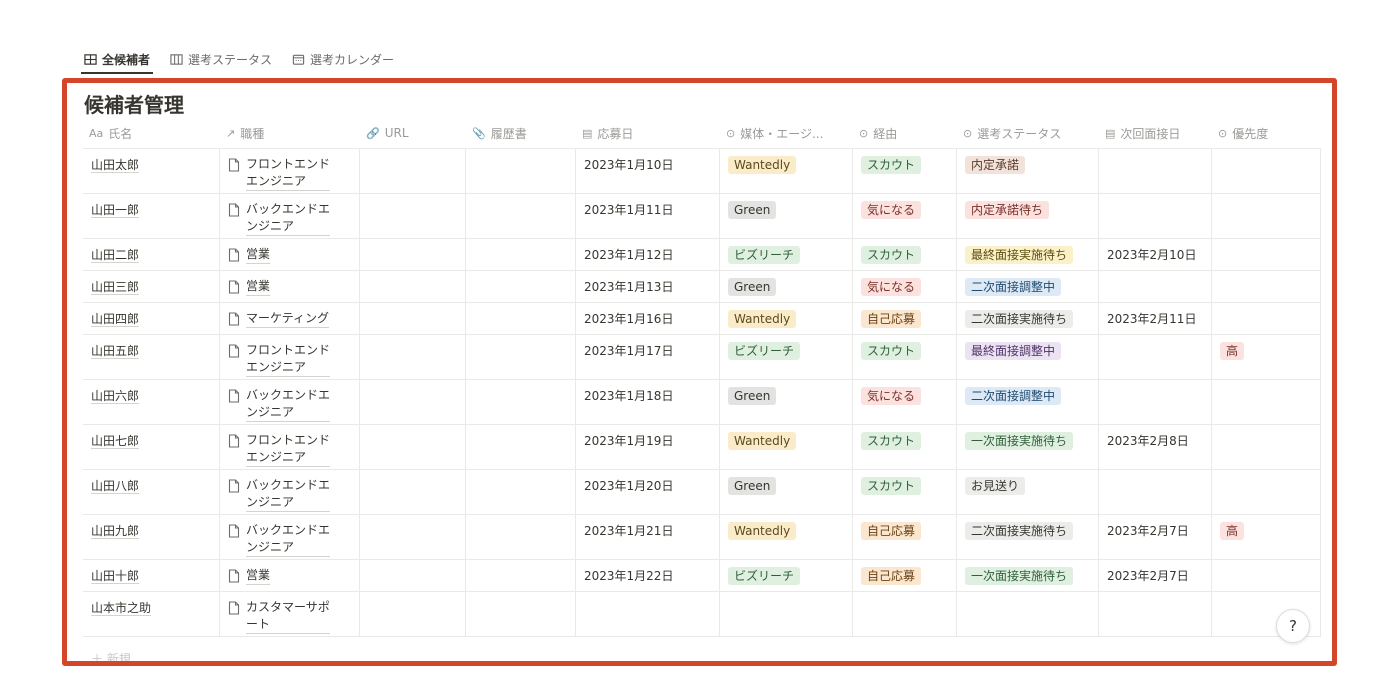  I want to click on cell-job: フロントエンド エンジニア, so click(290, 447).